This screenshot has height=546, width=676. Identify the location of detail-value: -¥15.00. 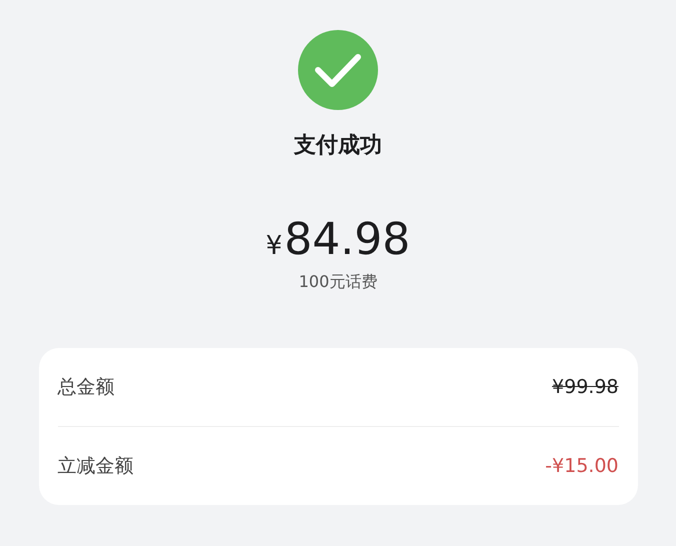
(581, 466).